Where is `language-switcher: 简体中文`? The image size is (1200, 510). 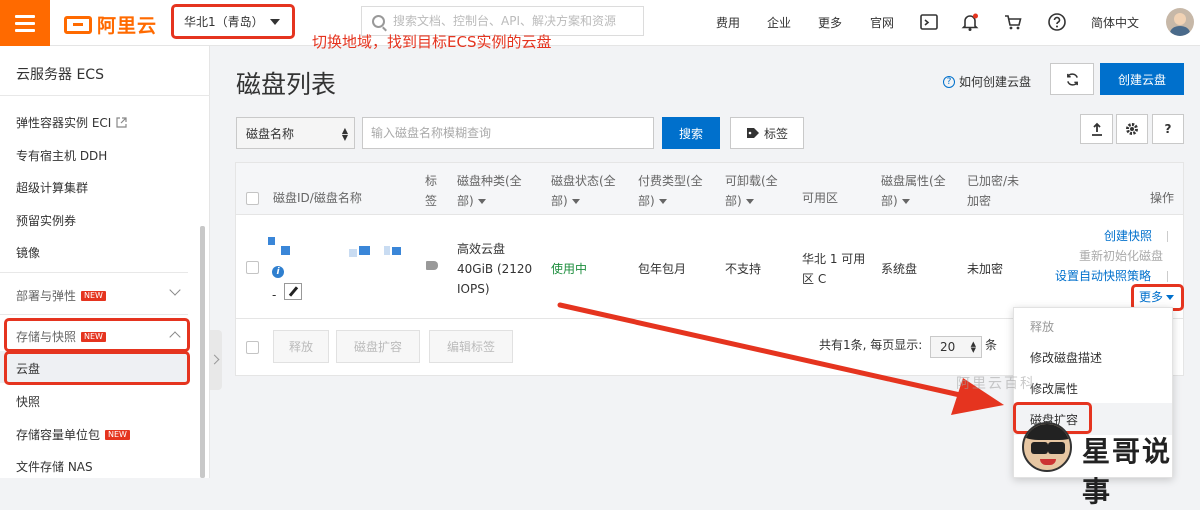
language-switcher: 简体中文 is located at coordinates (1115, 22).